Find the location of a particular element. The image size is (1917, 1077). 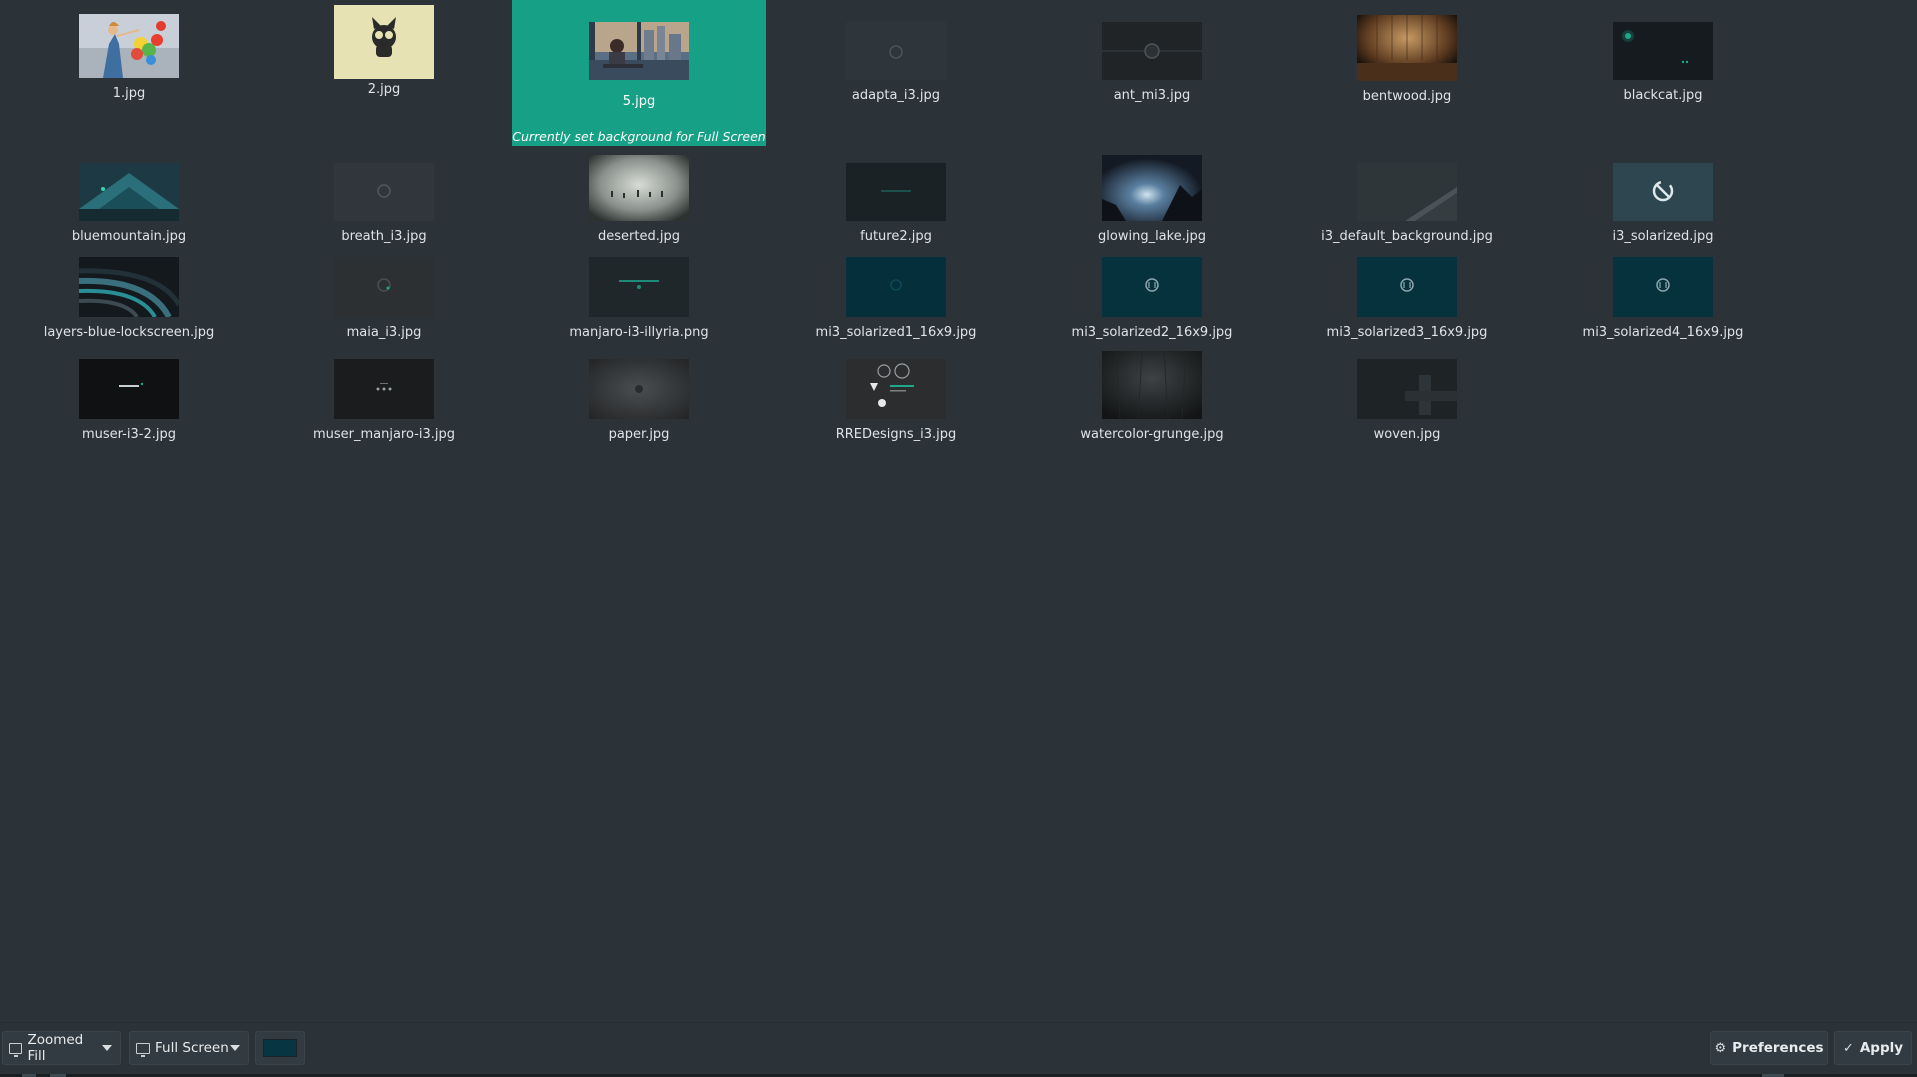

wallpaper-filename: woven.jpg is located at coordinates (1407, 434).